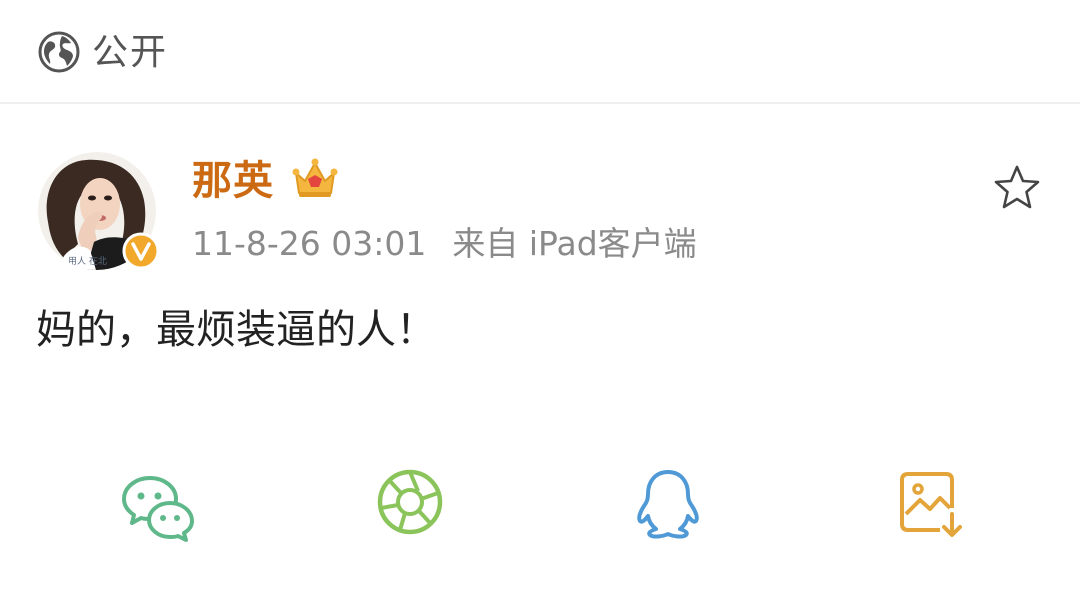  I want to click on visibility-label: 公开, so click(130, 52).